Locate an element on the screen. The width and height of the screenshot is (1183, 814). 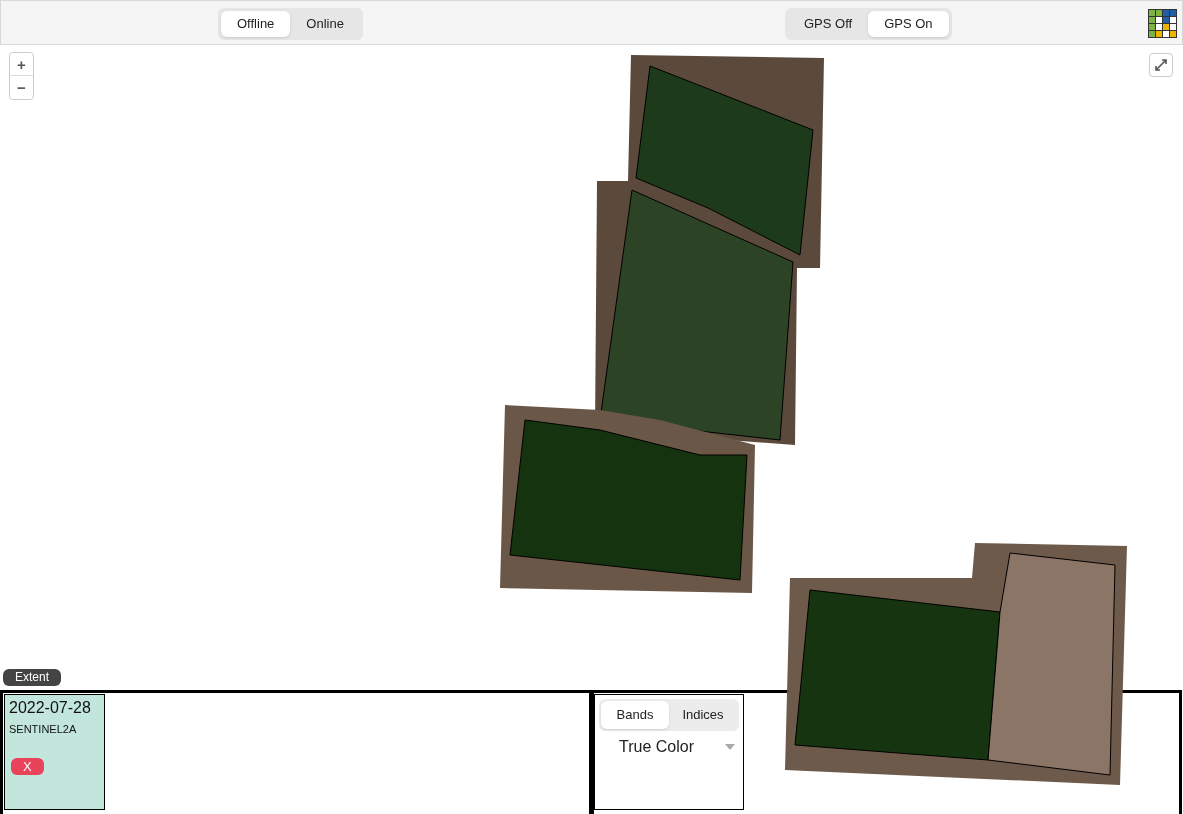
logo-icon is located at coordinates (1162, 23).